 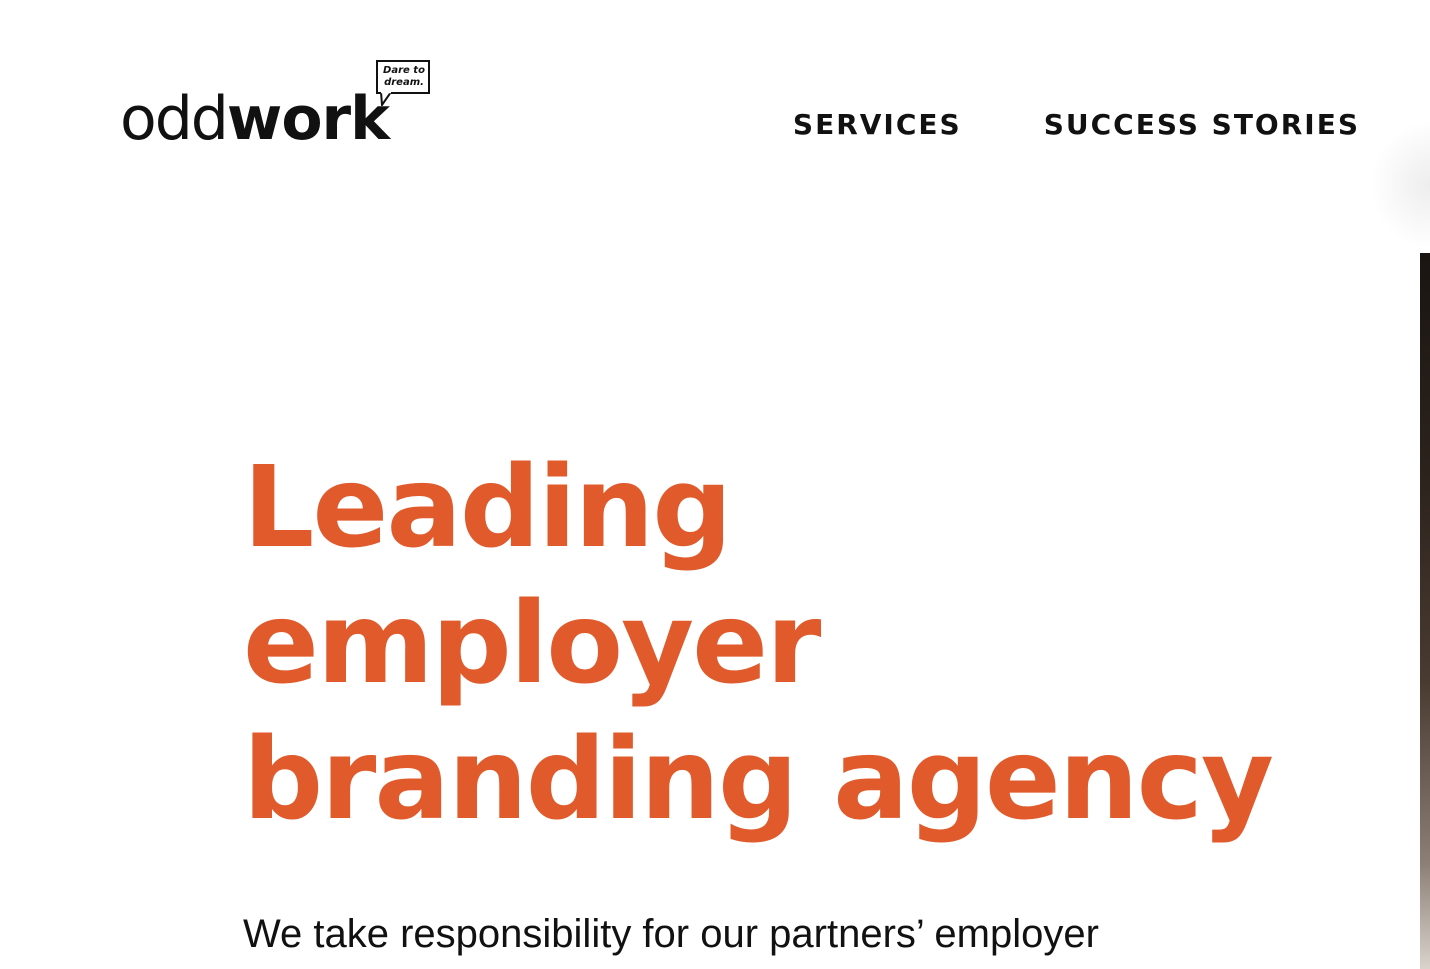 What do you see at coordinates (1400, 185) in the screenshot?
I see `edge-shadow` at bounding box center [1400, 185].